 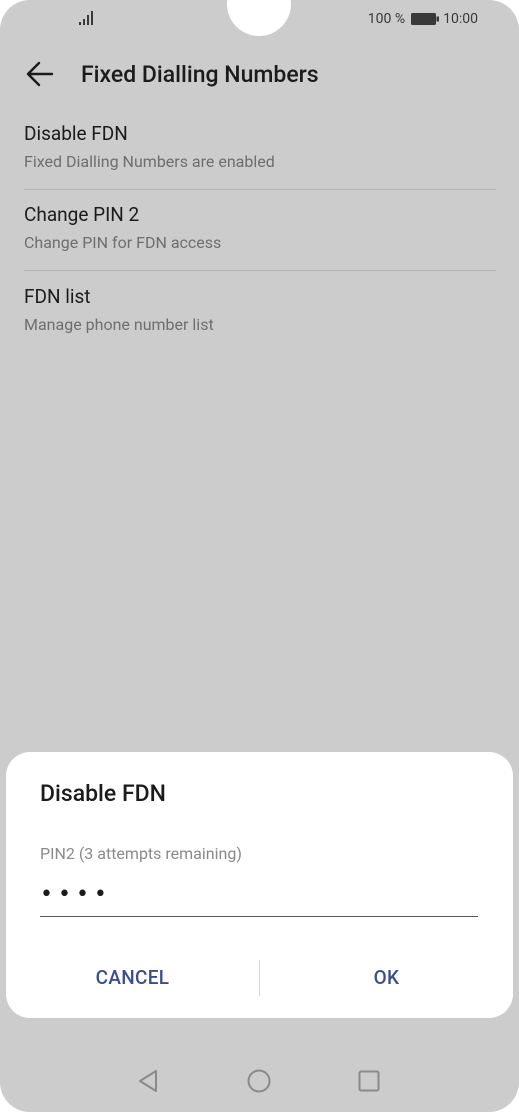 I want to click on status-right: 100 % 10:00, so click(x=423, y=19).